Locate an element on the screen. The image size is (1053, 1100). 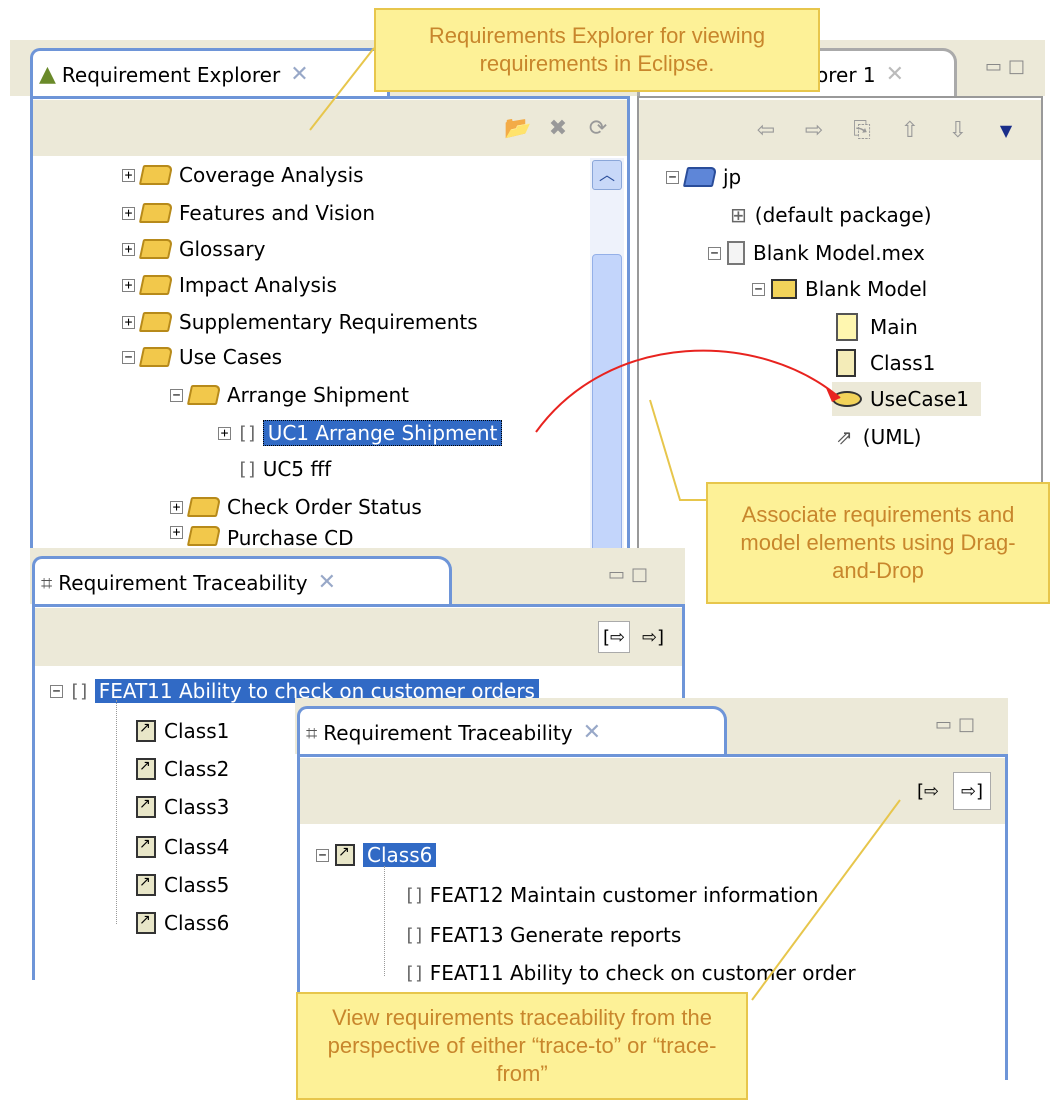
callout-leader-explorer is located at coordinates (342, 89).